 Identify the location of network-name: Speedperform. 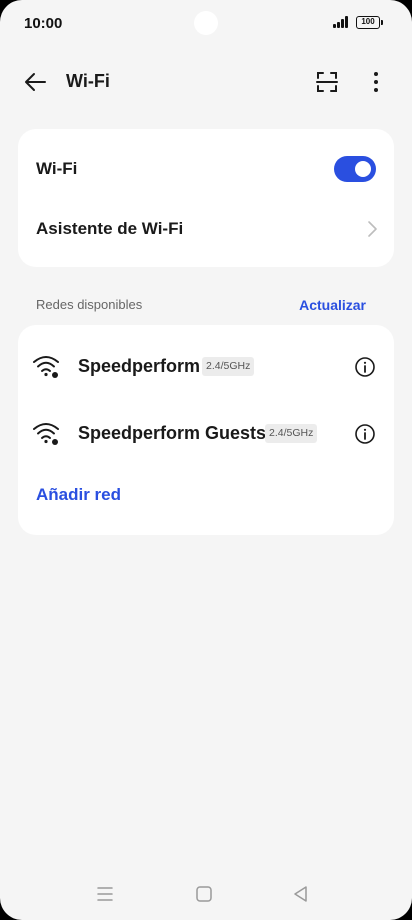
(139, 366).